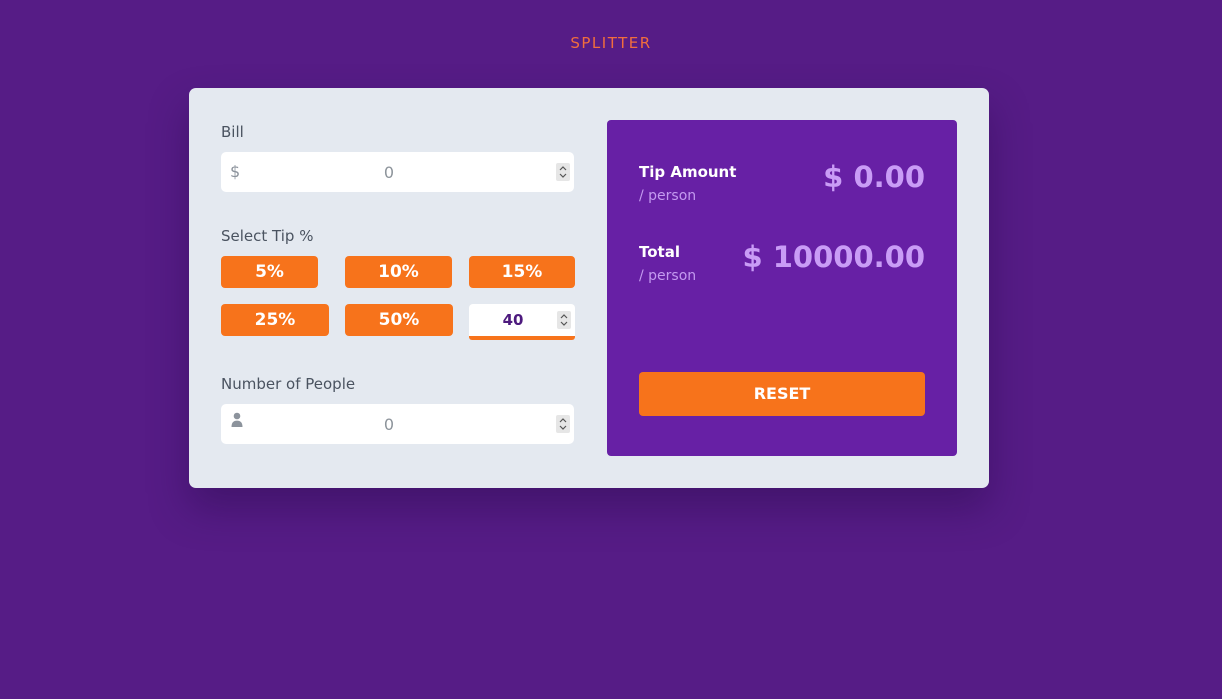 This screenshot has width=1222, height=699. What do you see at coordinates (267, 236) in the screenshot?
I see `select-tip-label: Select Tip %` at bounding box center [267, 236].